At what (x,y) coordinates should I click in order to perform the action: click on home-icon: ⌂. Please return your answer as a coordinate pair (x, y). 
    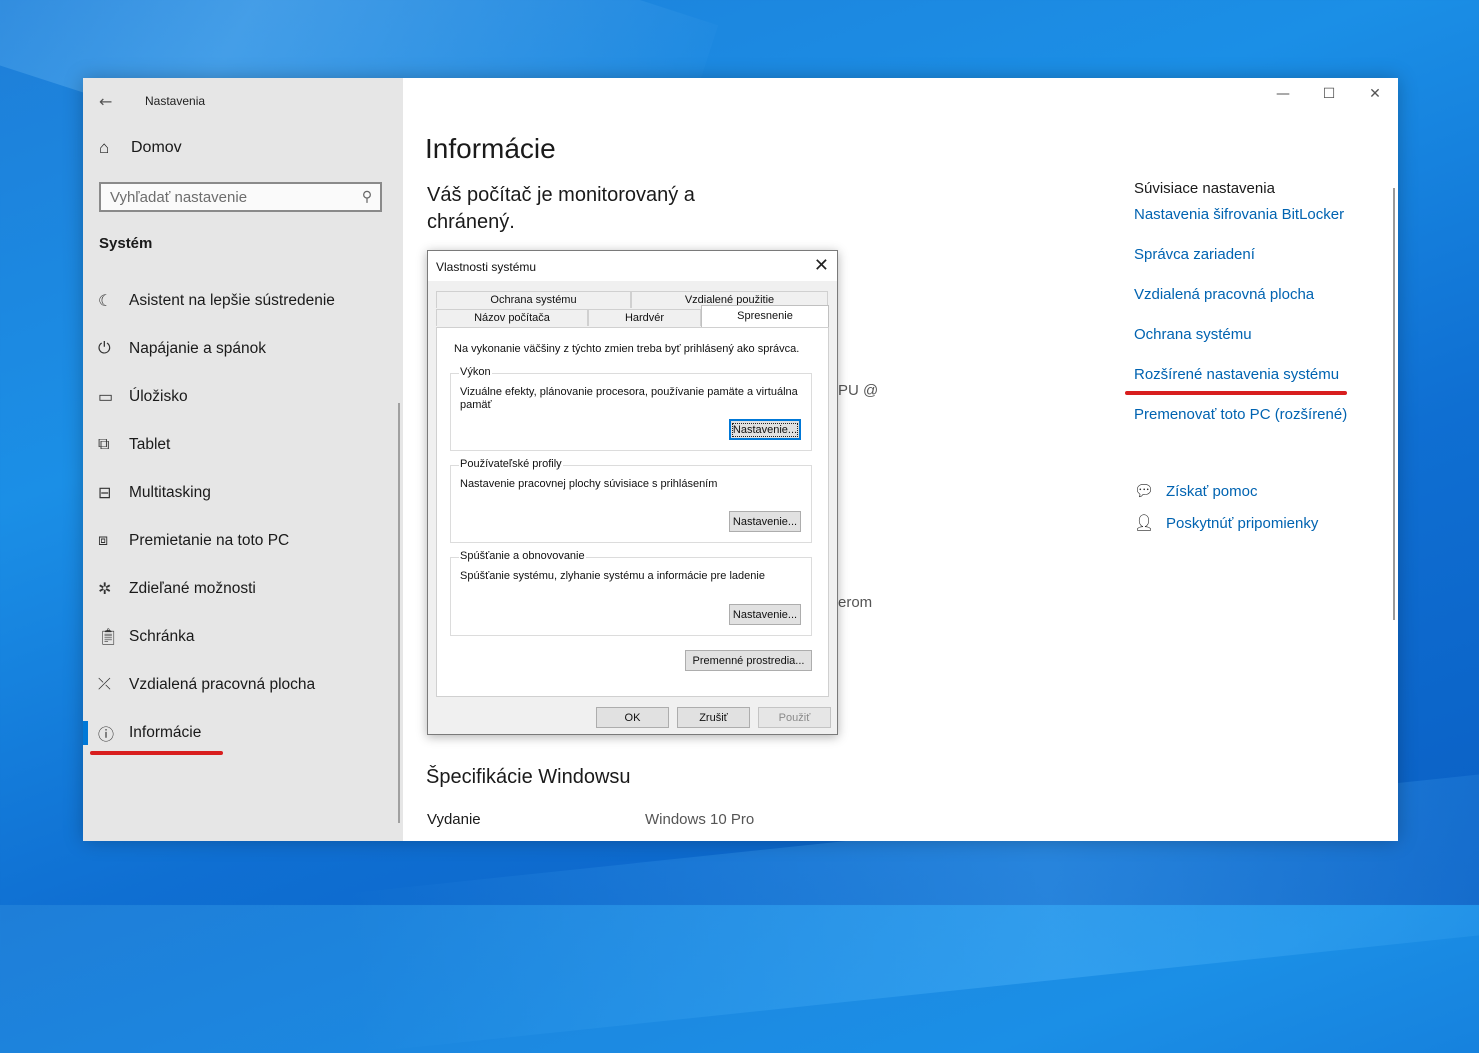
    Looking at the image, I should click on (104, 147).